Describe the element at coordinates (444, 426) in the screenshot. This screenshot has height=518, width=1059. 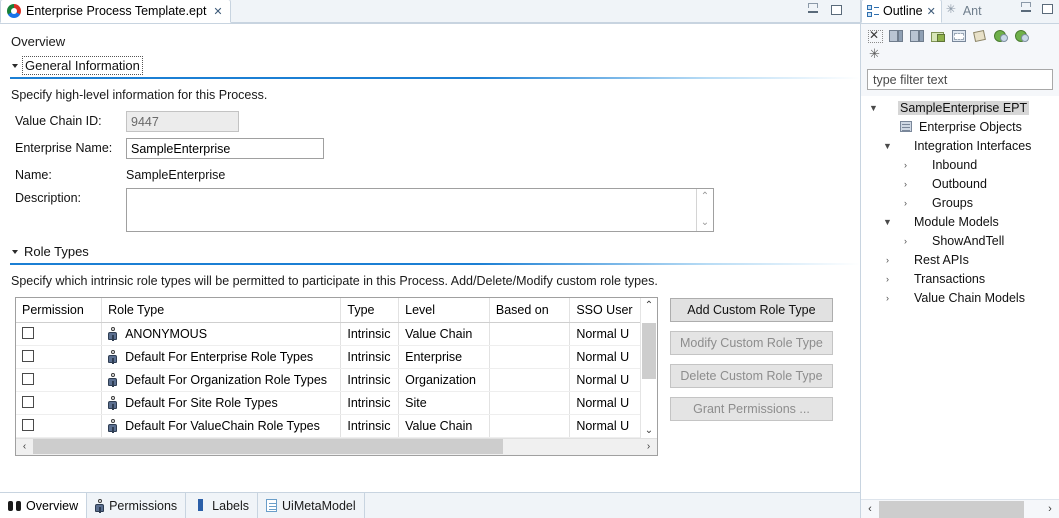
I see `cell-level: Value Chain` at that location.